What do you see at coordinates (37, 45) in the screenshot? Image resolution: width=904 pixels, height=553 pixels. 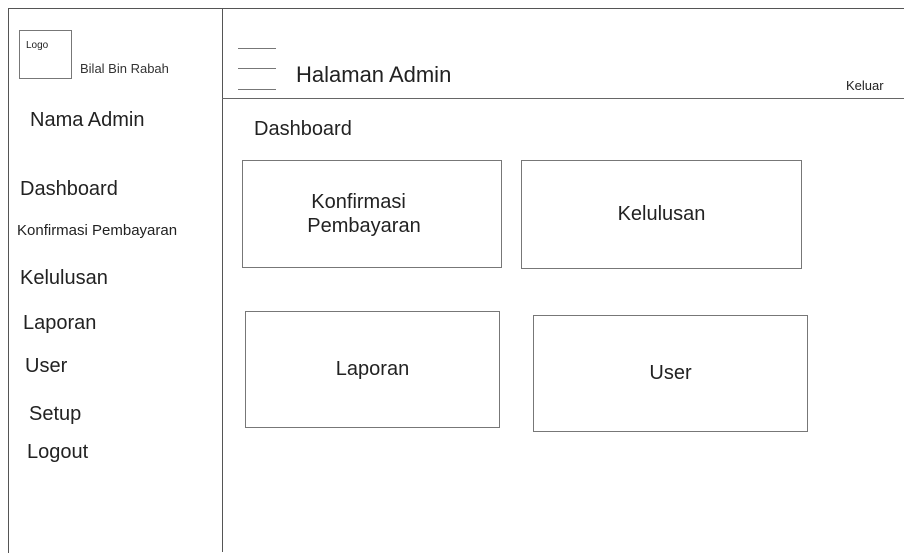 I see `logo-label: Logo` at bounding box center [37, 45].